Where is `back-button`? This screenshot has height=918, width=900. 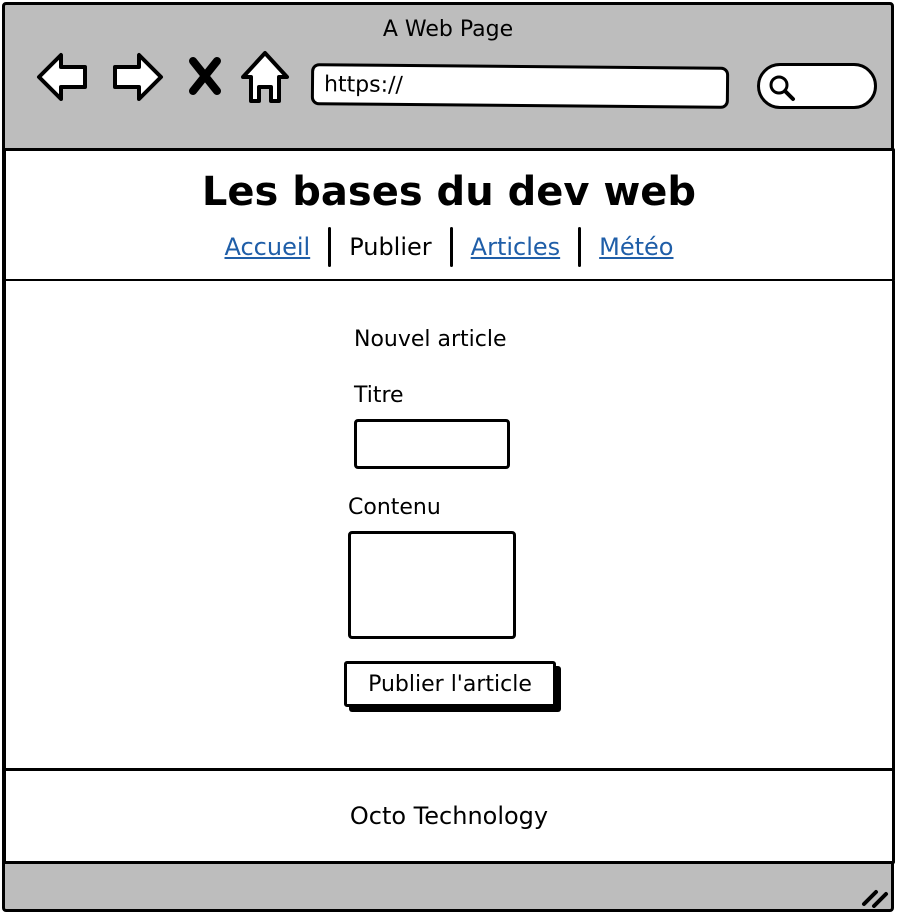 back-button is located at coordinates (63, 77).